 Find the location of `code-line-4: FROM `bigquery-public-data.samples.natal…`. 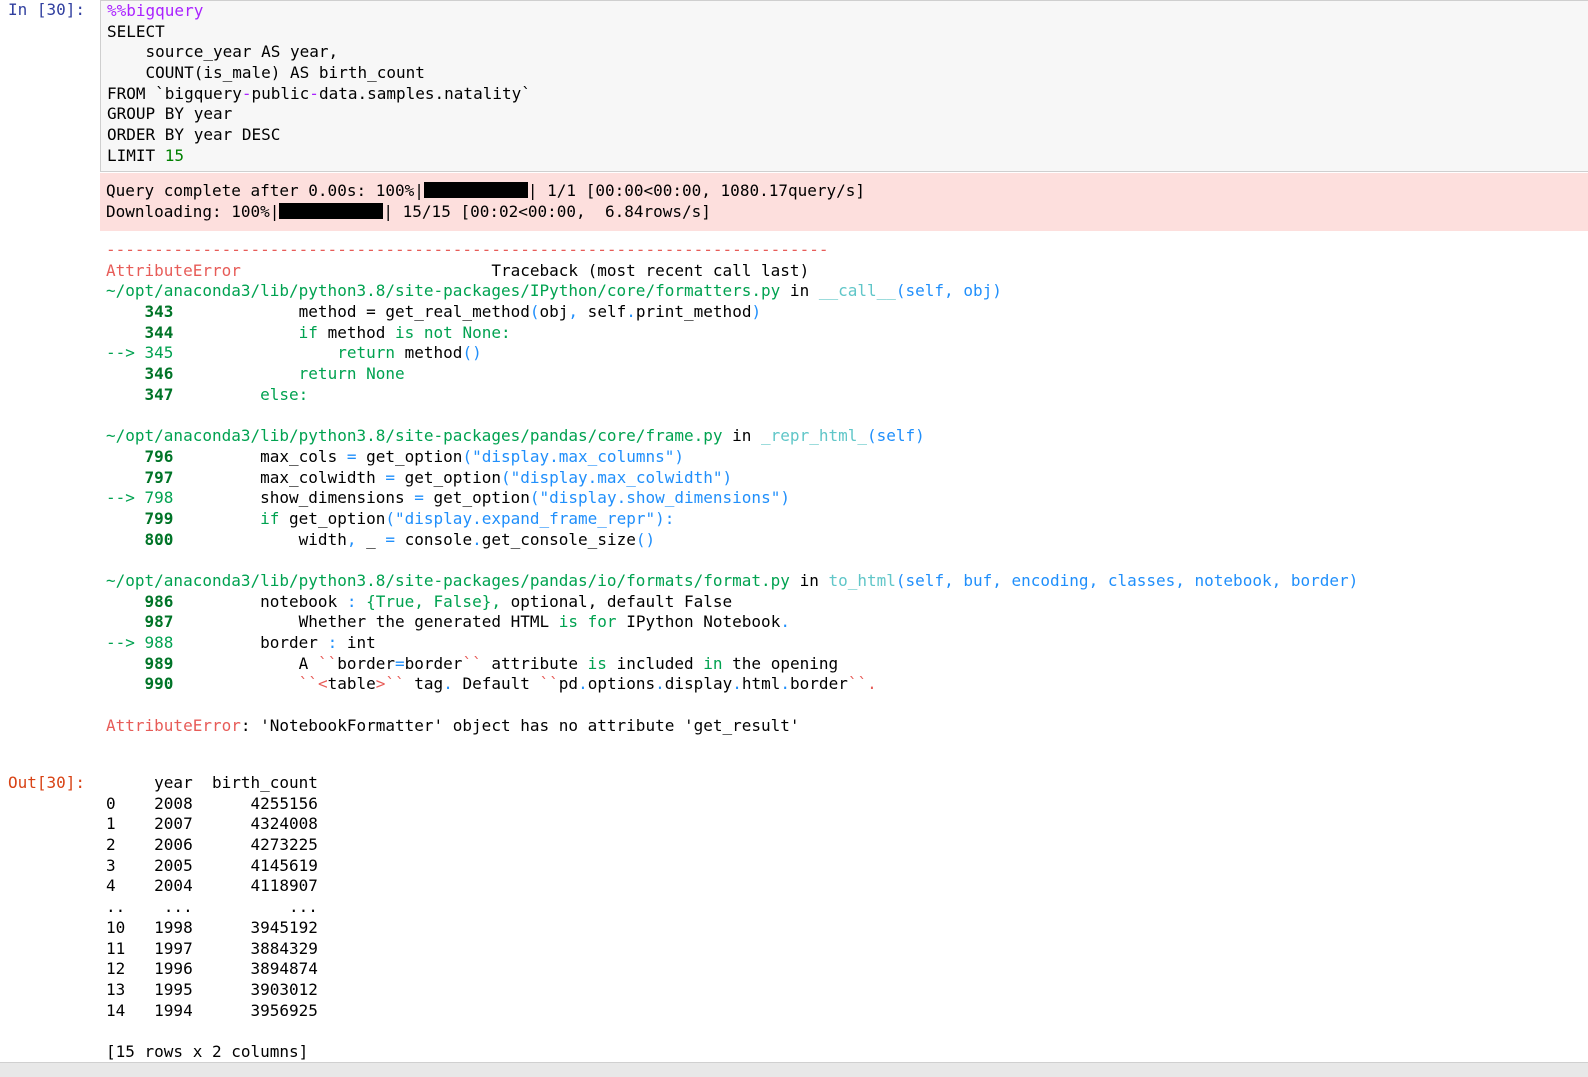

code-line-4: FROM `bigquery-public-data.samples.natal… is located at coordinates (319, 93).